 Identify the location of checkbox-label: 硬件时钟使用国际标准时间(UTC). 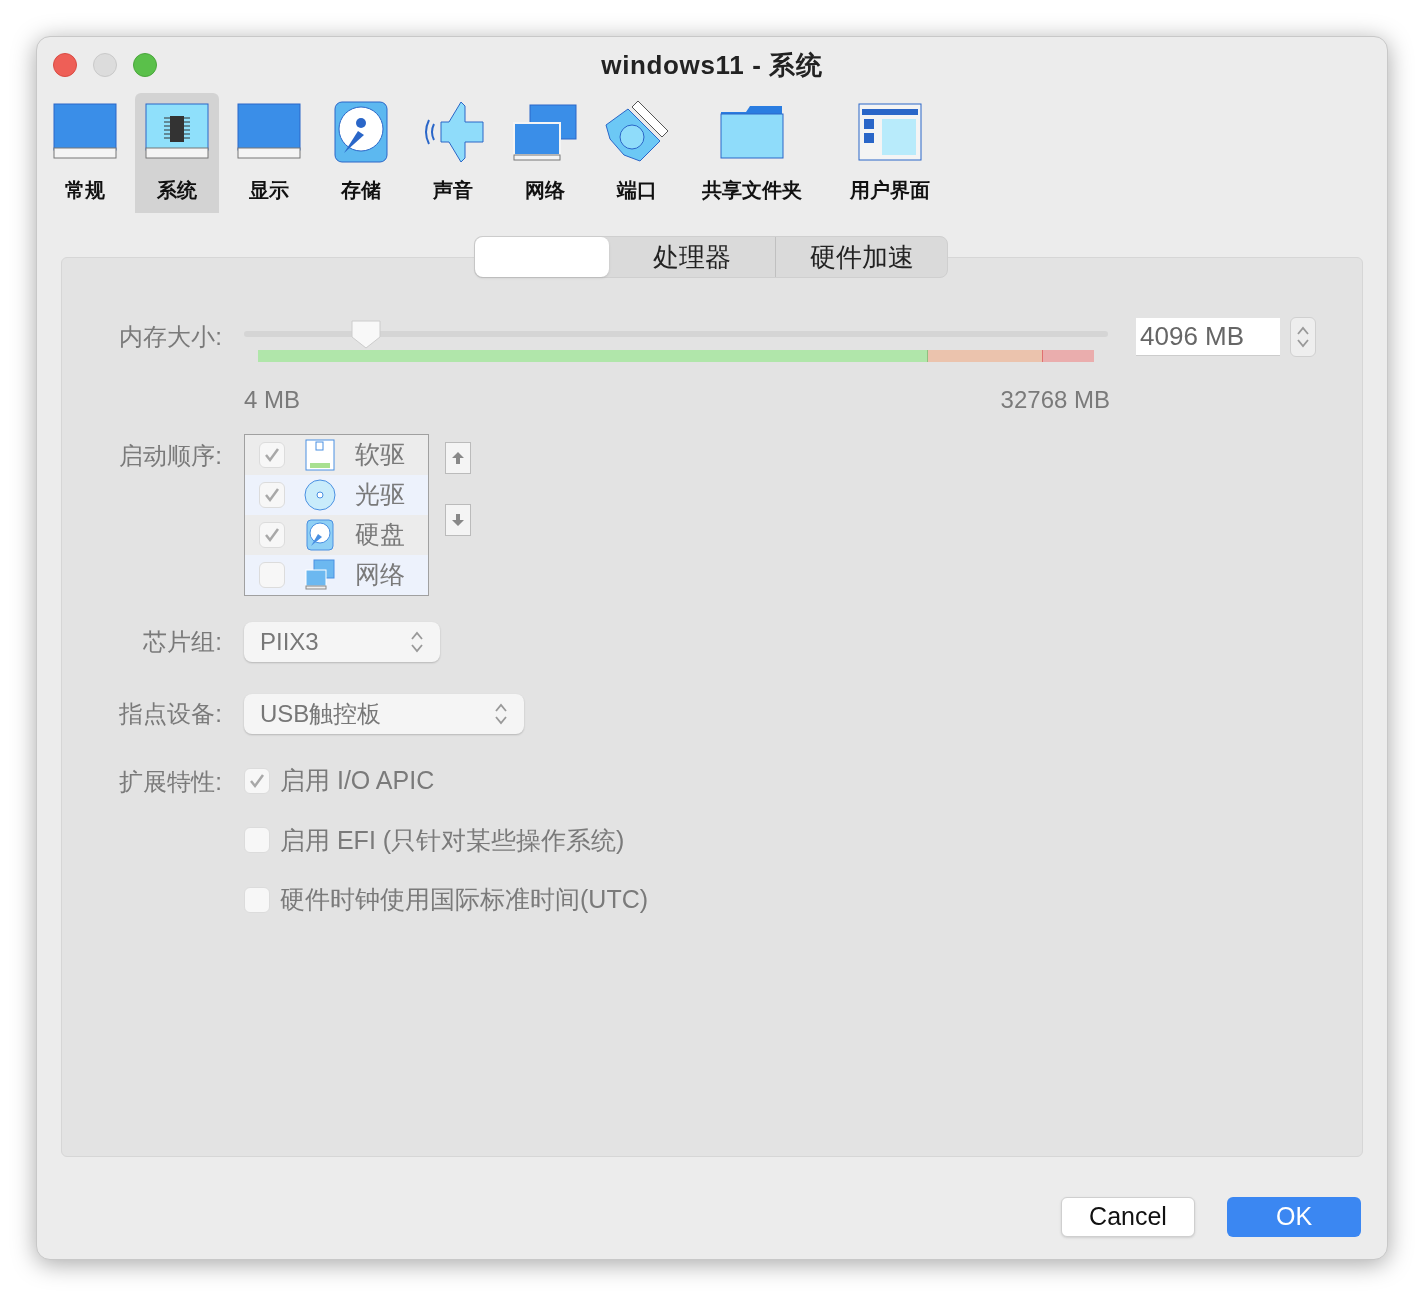
(464, 899).